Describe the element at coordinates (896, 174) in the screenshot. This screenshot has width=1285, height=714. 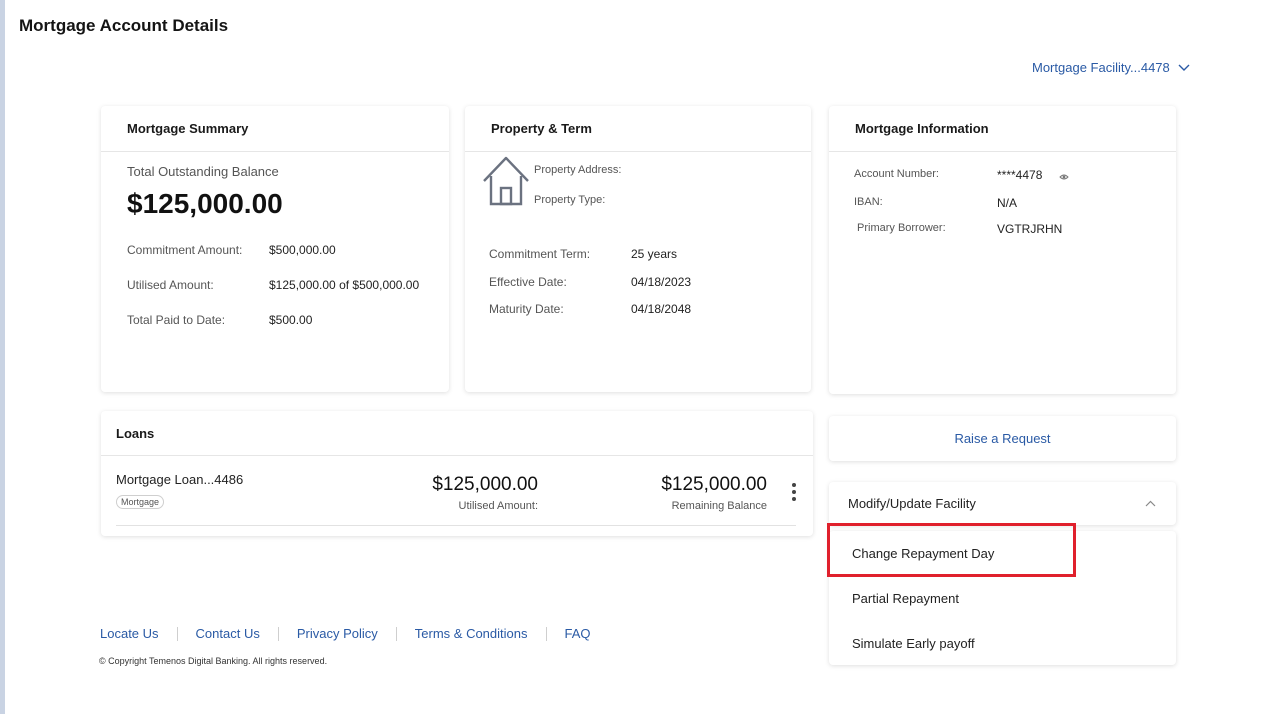
I see `account-number-label: Account Number:` at that location.